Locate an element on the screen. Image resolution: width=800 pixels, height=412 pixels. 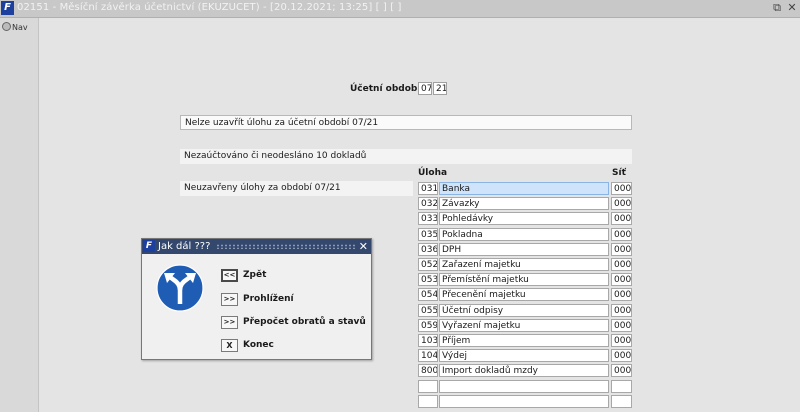
period-year-field: 21 is located at coordinates (440, 88).